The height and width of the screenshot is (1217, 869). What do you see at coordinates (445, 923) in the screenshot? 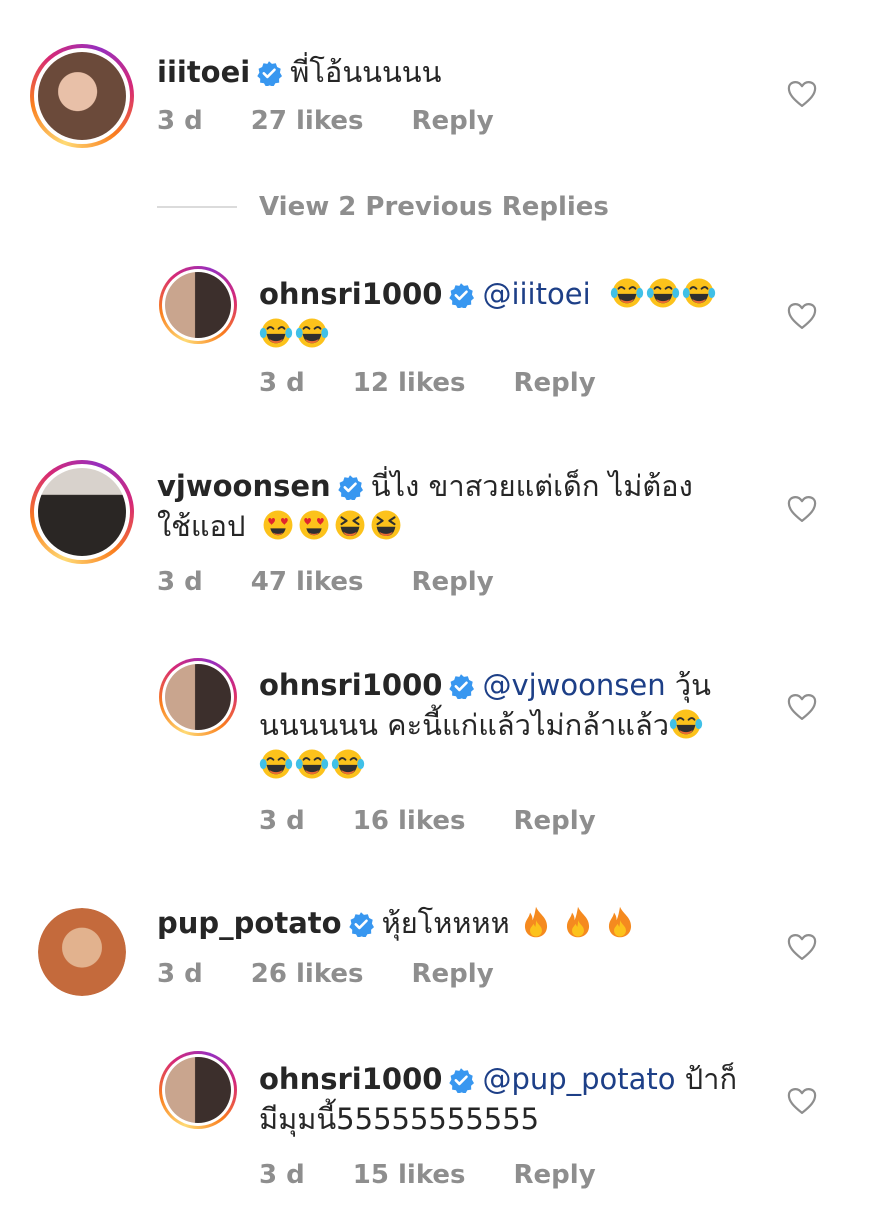
I see `comment-text: หุ้ยโหหหห` at bounding box center [445, 923].